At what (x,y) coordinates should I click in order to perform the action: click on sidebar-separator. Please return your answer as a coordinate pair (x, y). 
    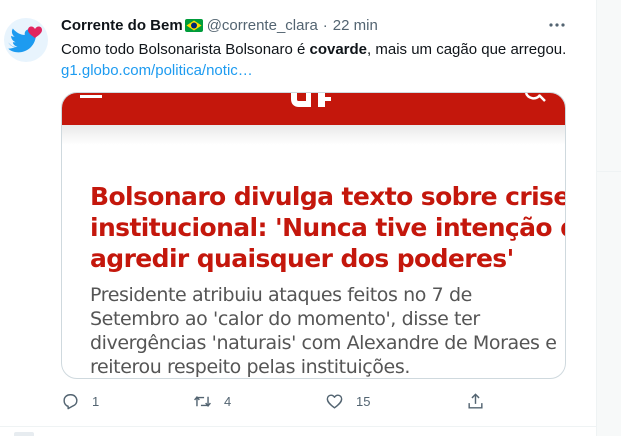
    Looking at the image, I should click on (609, 171).